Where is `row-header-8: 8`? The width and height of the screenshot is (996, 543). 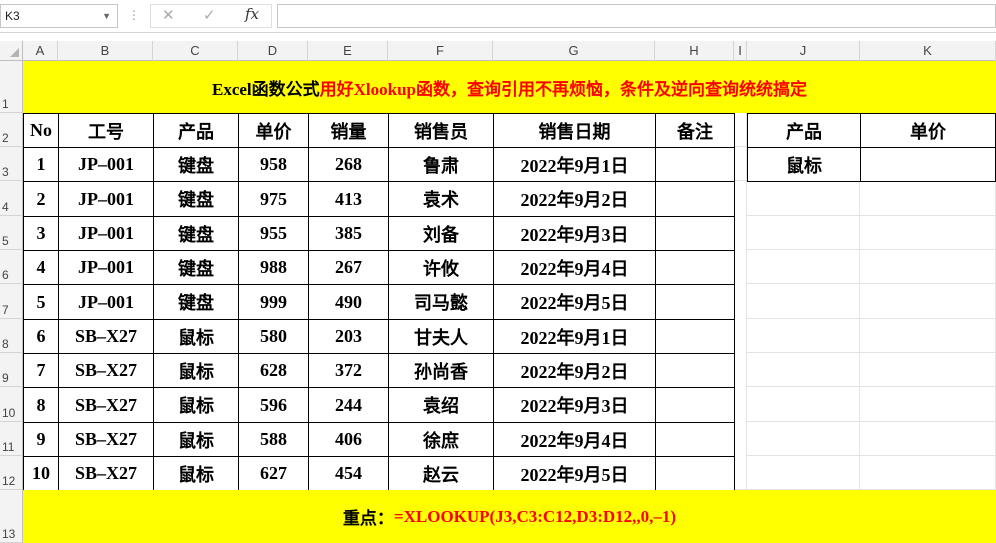
row-header-8: 8 is located at coordinates (11, 336).